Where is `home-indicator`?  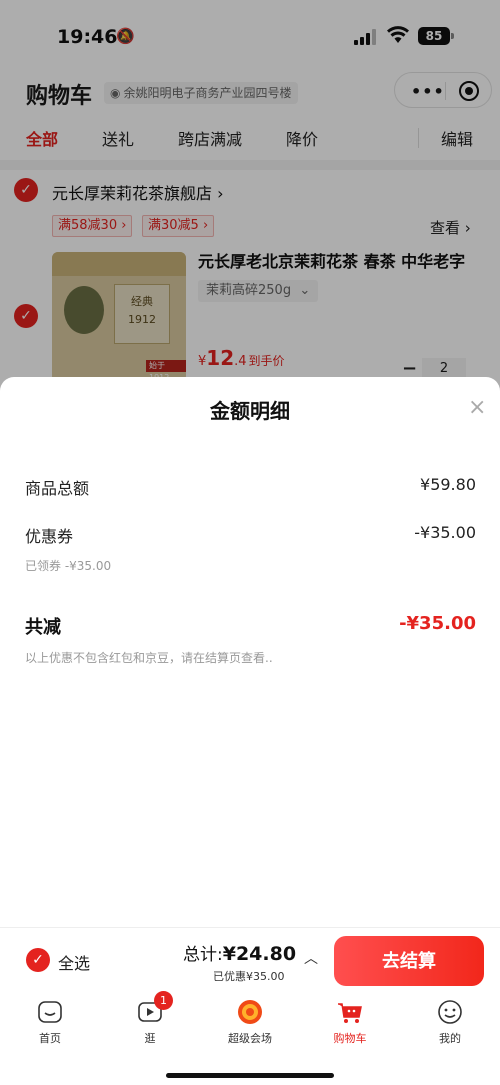
home-indicator is located at coordinates (250, 1075).